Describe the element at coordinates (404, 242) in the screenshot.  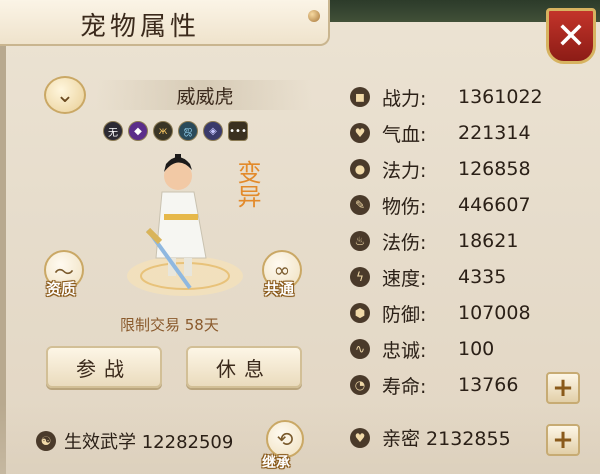
I see `stat-label: 法伤:` at that location.